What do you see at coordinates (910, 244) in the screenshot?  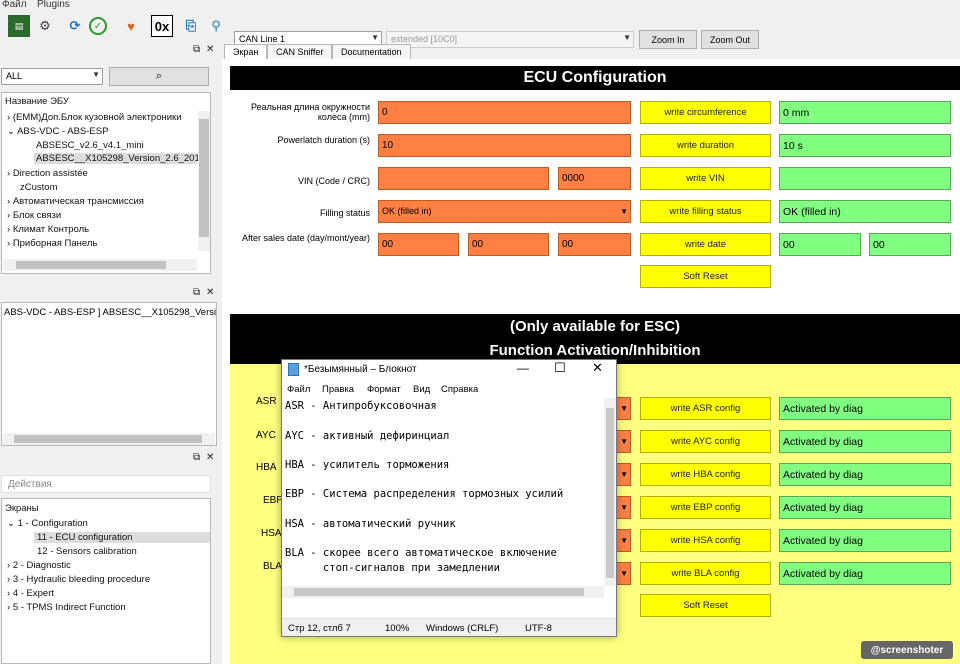 I see `date-result-2: 00` at bounding box center [910, 244].